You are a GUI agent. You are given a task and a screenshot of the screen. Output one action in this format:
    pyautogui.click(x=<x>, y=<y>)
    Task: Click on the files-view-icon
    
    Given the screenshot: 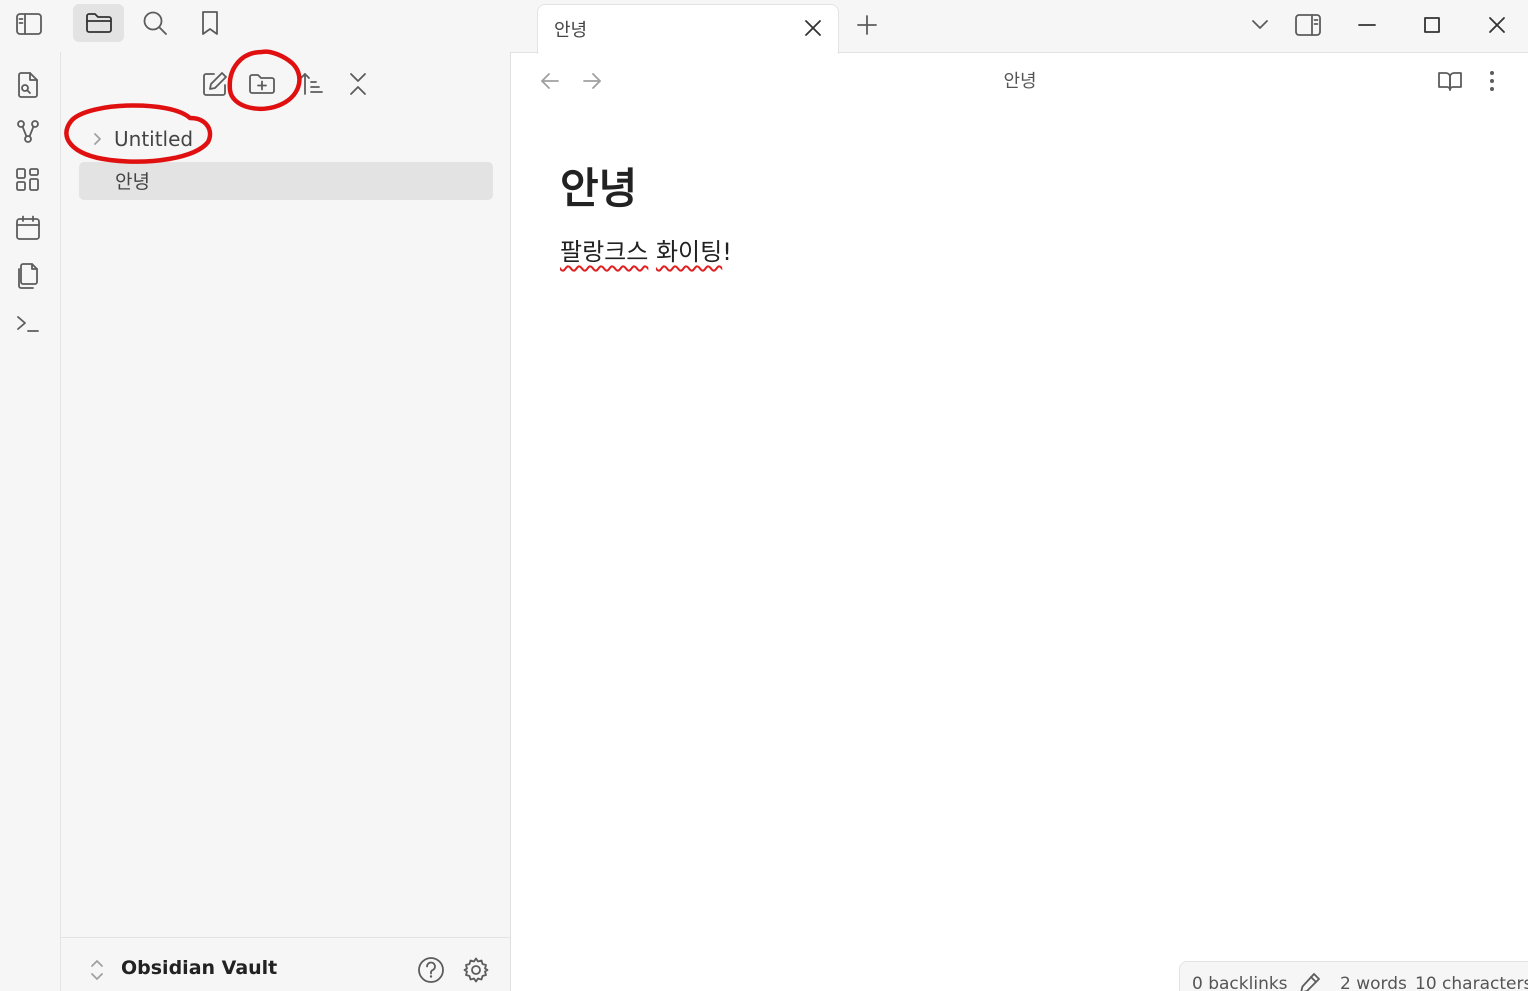 What is the action you would take?
    pyautogui.click(x=98, y=23)
    